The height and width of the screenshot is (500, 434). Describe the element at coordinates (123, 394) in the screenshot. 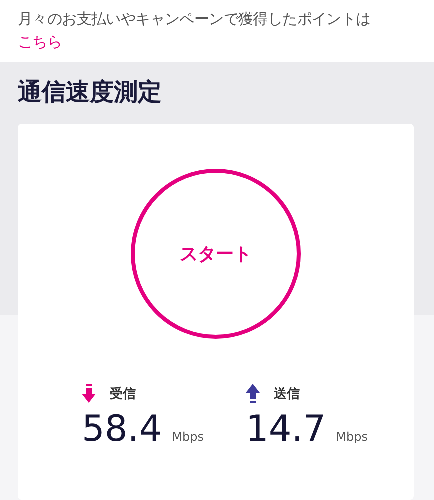

I see `result-label: 受信` at that location.